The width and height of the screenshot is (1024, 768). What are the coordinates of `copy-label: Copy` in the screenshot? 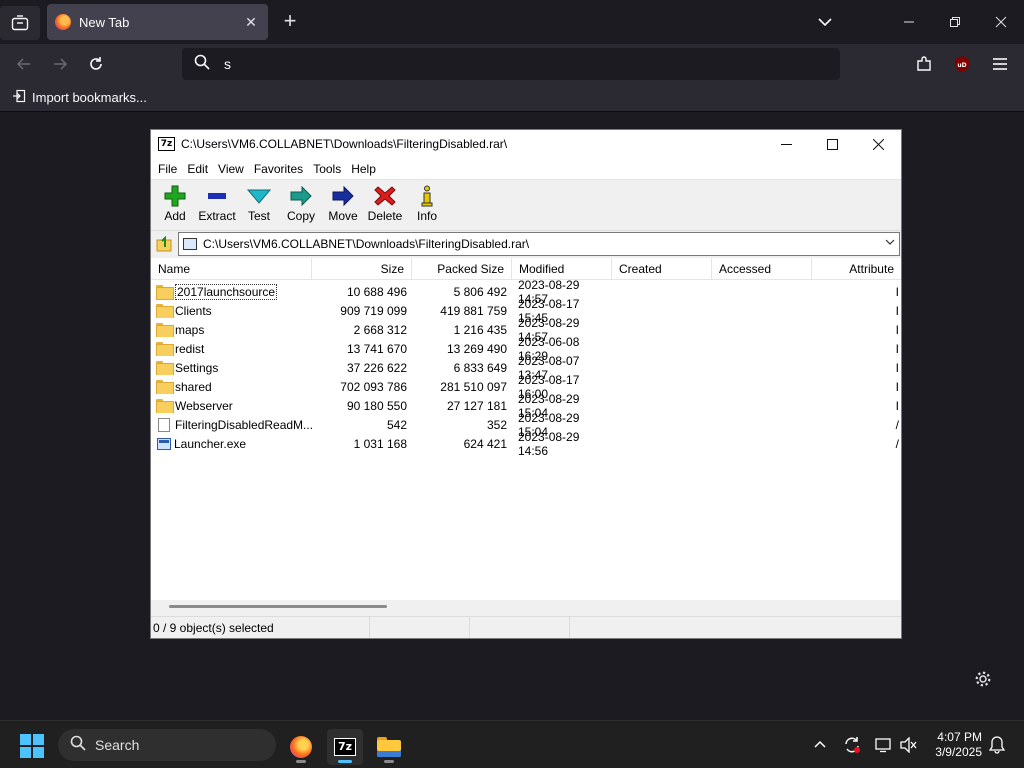 It's located at (300, 216).